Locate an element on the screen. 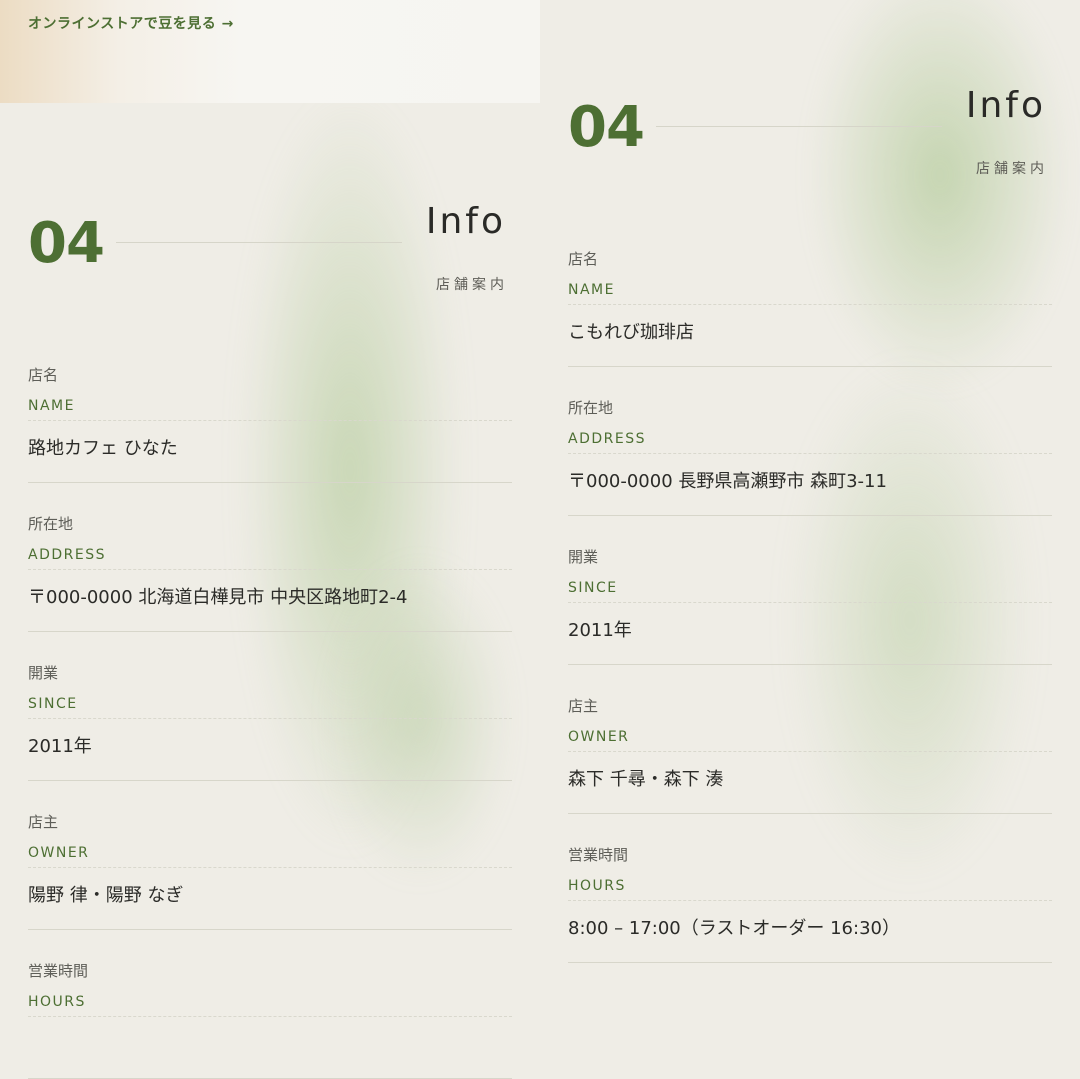 This screenshot has height=1079, width=1080. info-row-owner: 店主 OWNER 森下 千尋・森下 湊 is located at coordinates (810, 739).